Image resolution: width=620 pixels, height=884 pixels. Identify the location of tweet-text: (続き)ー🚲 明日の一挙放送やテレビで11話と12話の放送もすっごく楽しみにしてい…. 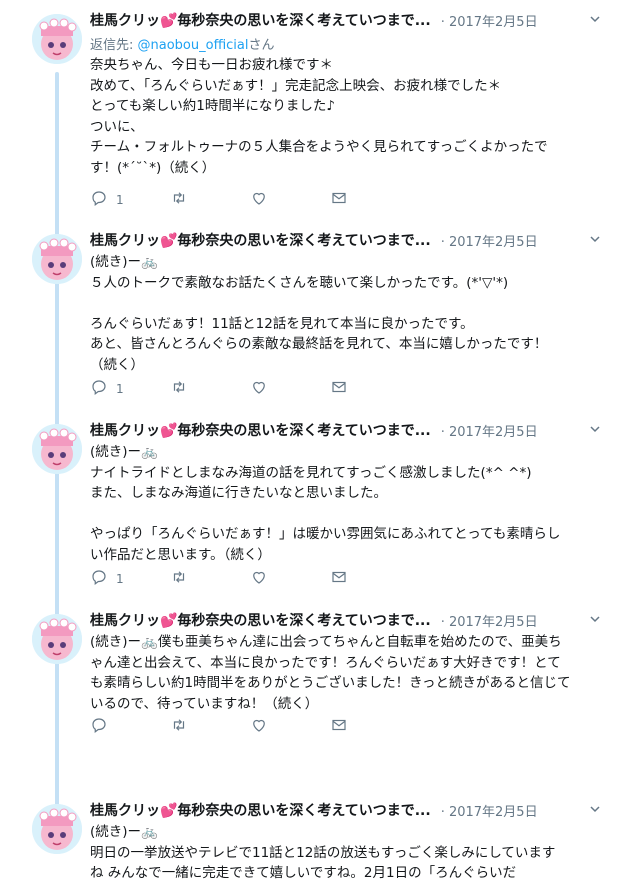
(348, 853).